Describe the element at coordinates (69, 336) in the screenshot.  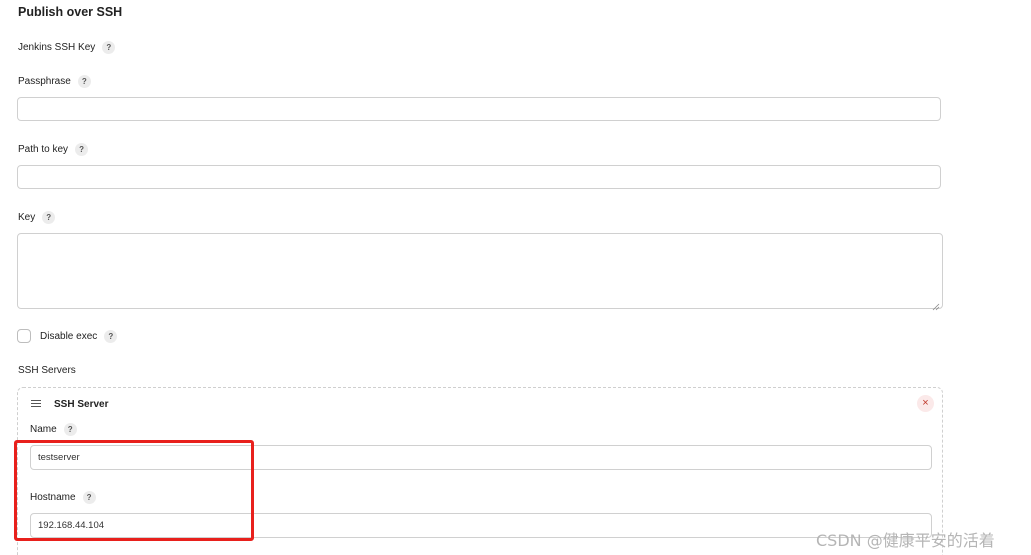
I see `disable-exec-label-text: Disable exec` at that location.